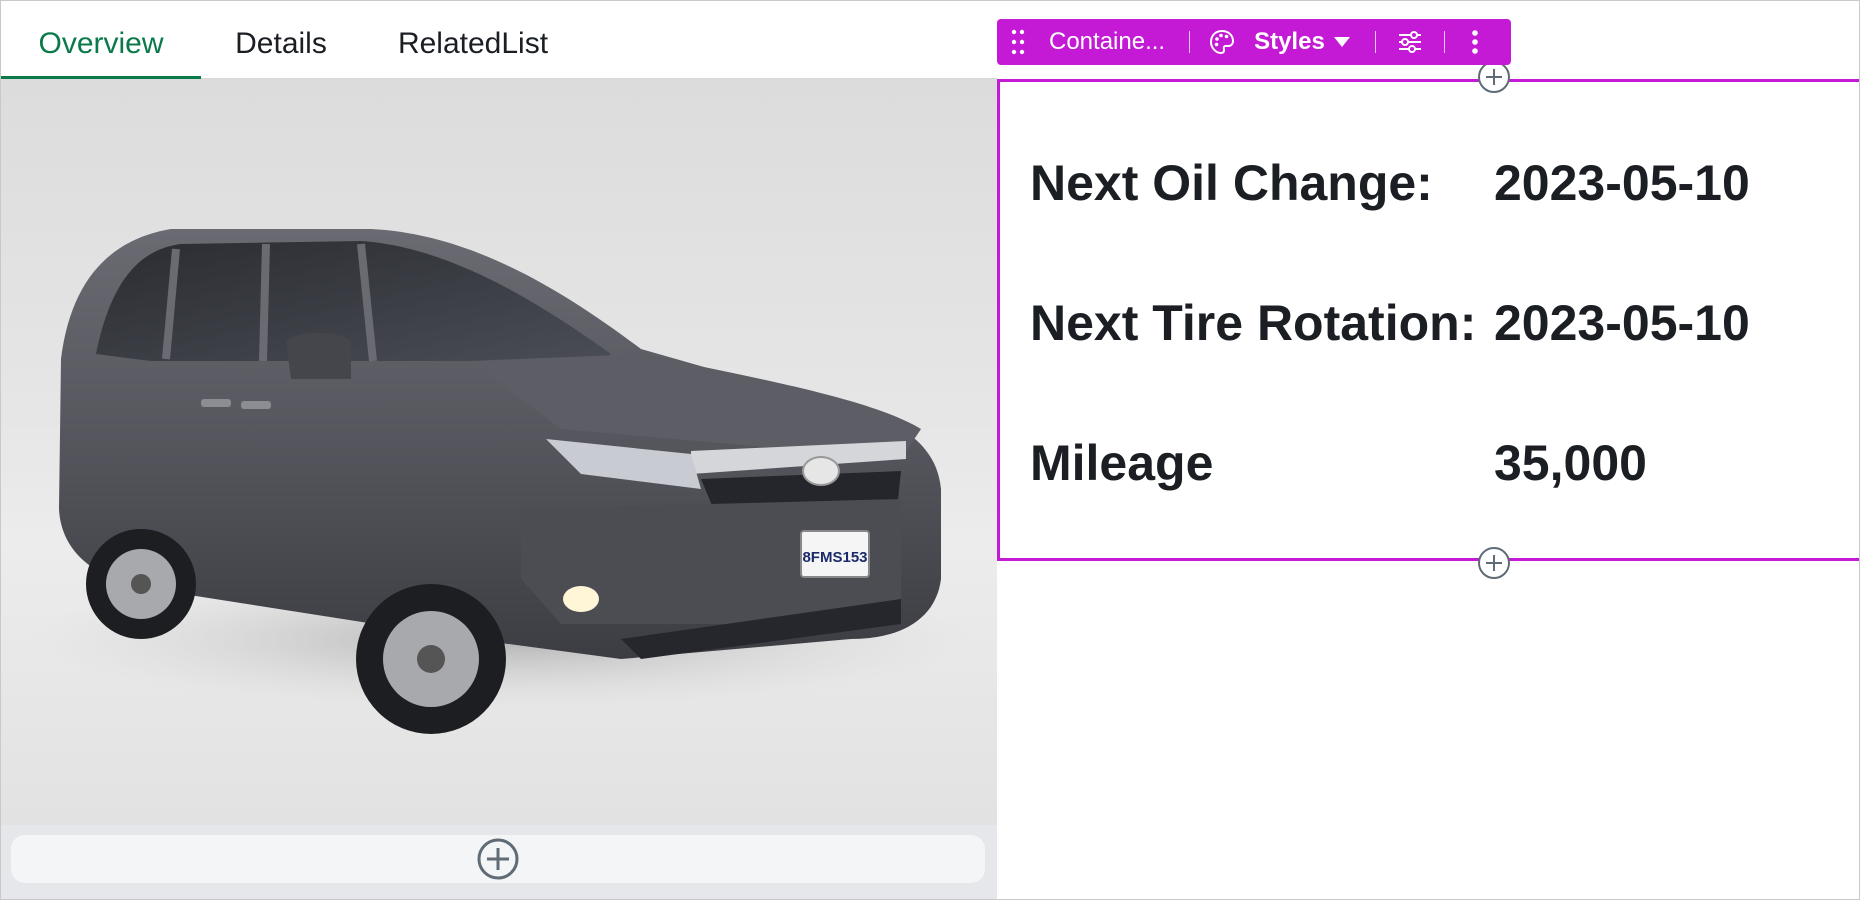 This screenshot has height=902, width=1862. I want to click on field-label: Next Tire Rotation:, so click(1253, 323).